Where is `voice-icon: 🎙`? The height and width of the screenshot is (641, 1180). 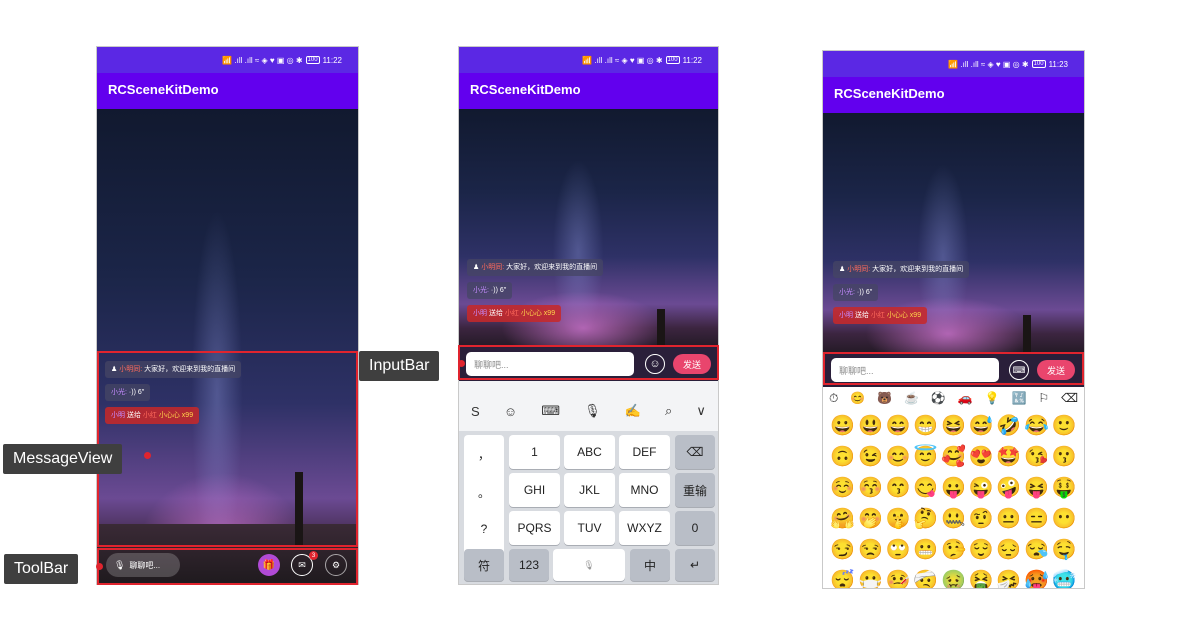
voice-icon: 🎙 is located at coordinates (592, 411).